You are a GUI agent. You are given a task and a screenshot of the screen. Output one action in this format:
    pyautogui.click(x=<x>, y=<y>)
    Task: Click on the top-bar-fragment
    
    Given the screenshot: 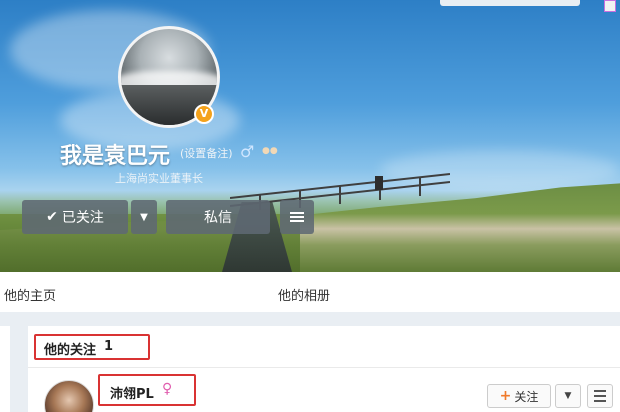 What is the action you would take?
    pyautogui.click(x=510, y=3)
    